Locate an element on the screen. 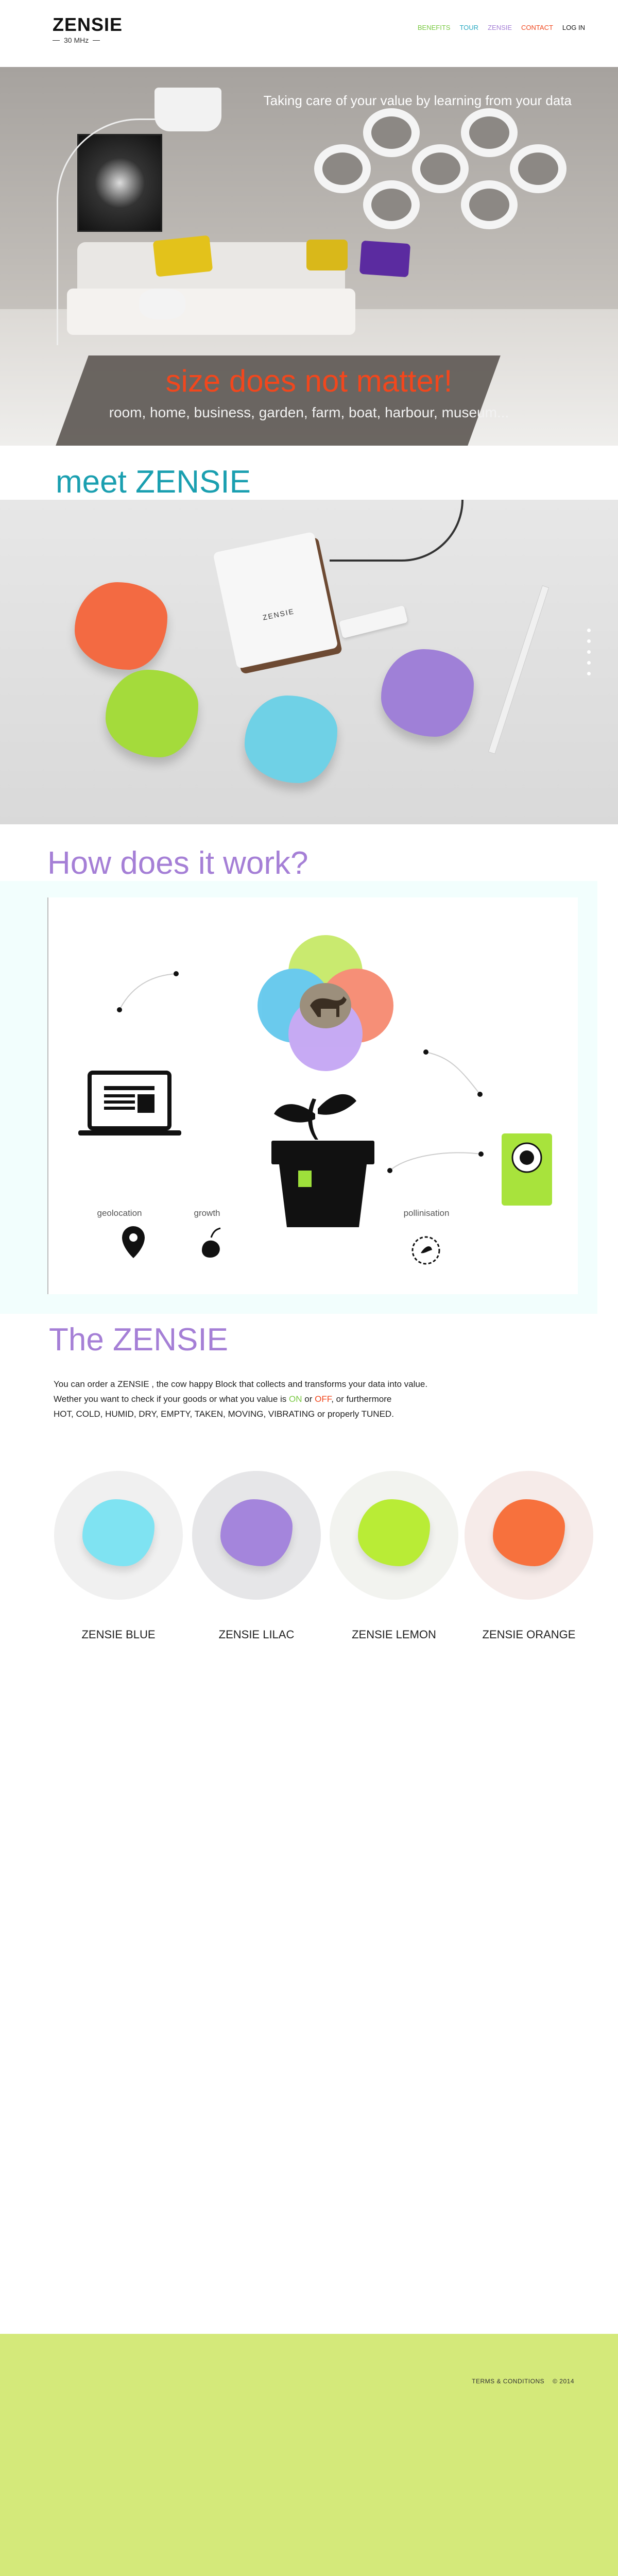  off-highlight: OFF is located at coordinates (324, 1399).